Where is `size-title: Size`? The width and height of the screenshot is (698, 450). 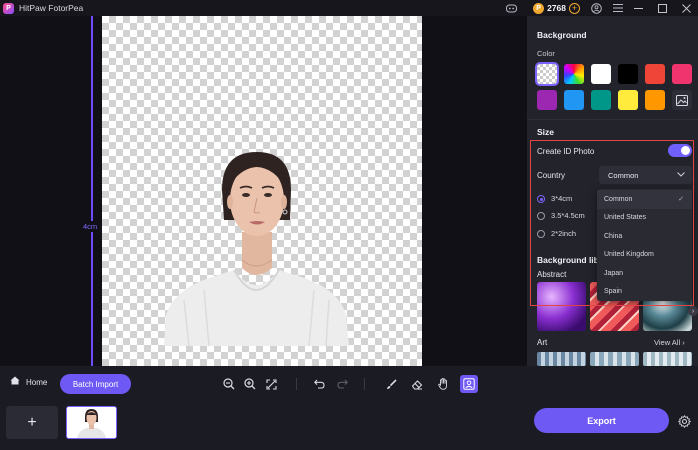 size-title: Size is located at coordinates (546, 132).